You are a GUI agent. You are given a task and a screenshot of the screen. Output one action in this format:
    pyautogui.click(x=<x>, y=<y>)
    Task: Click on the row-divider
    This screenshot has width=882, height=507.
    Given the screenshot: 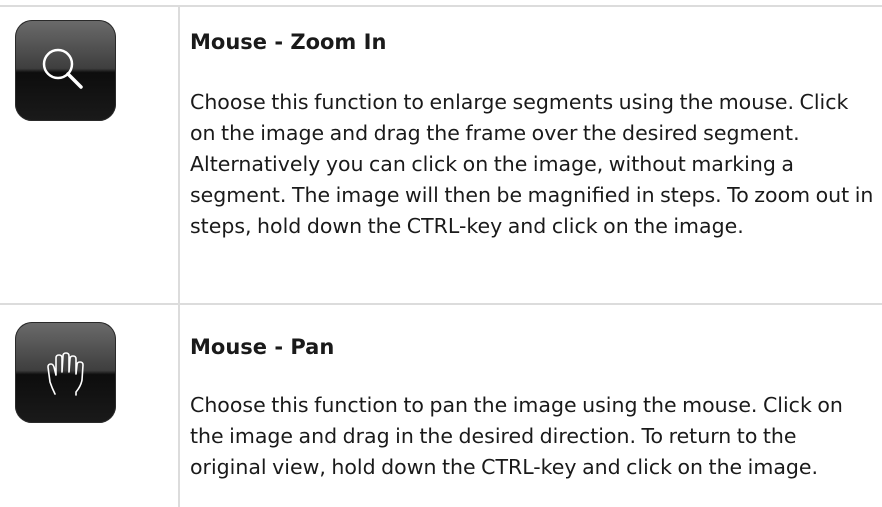 What is the action you would take?
    pyautogui.click(x=441, y=304)
    